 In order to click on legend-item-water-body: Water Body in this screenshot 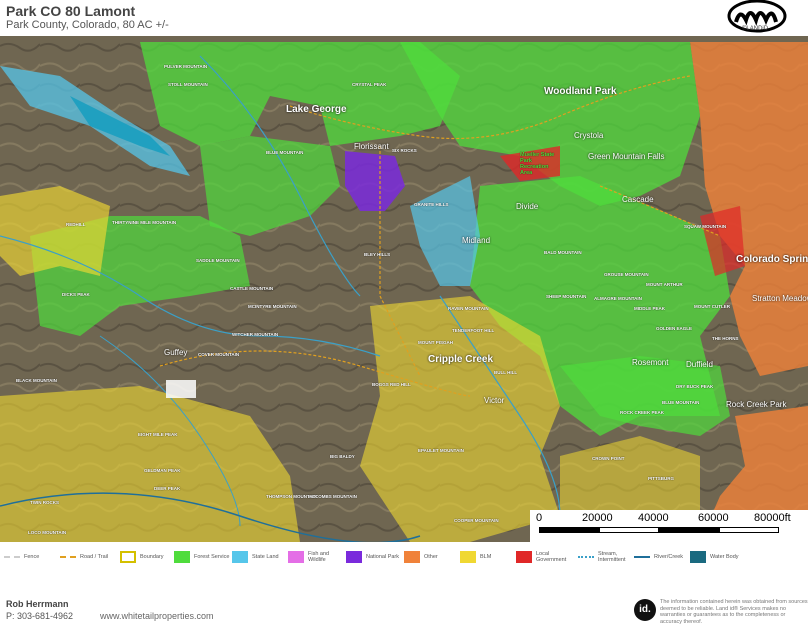, I will do `click(714, 557)`.